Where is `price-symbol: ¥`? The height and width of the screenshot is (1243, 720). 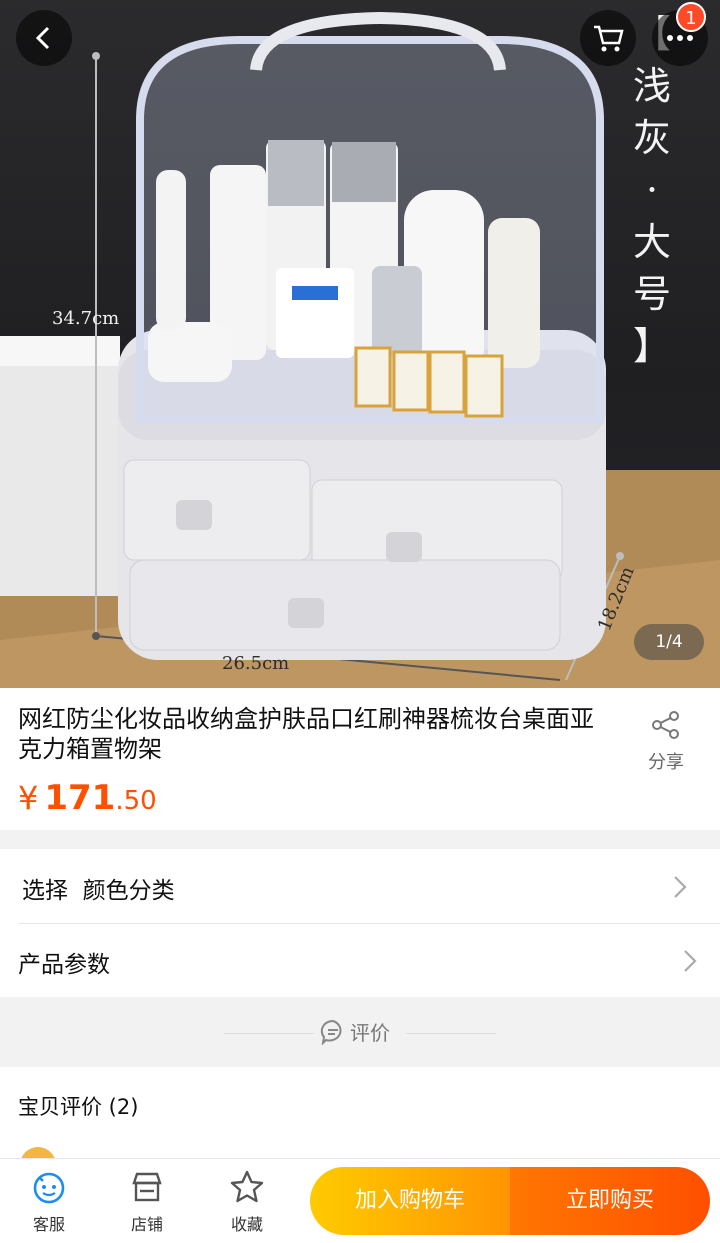
price-symbol: ¥ is located at coordinates (28, 798).